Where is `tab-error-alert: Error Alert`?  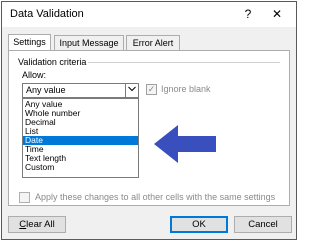 tab-error-alert: Error Alert is located at coordinates (153, 42).